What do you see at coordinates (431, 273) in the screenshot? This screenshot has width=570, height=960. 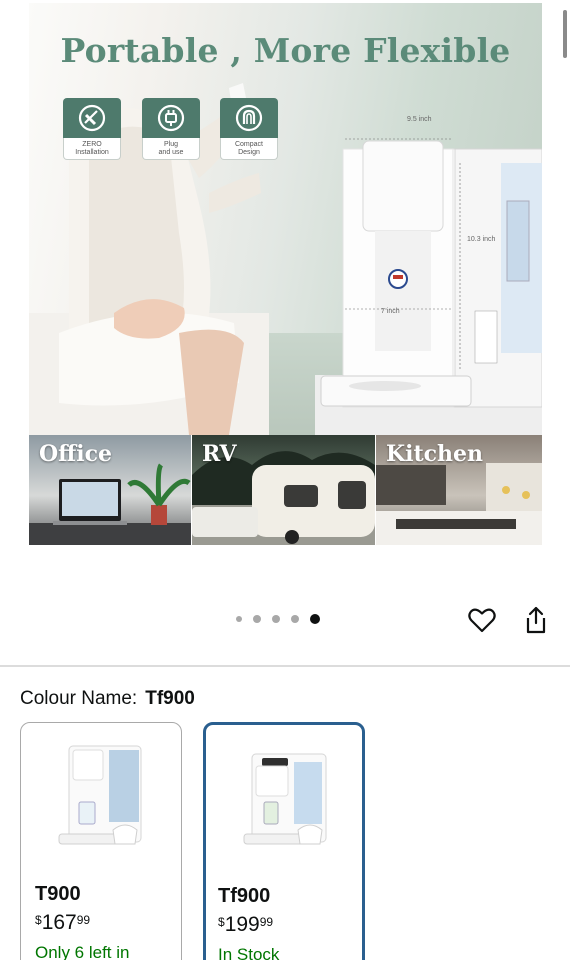 I see `water-dispenser-illustration` at bounding box center [431, 273].